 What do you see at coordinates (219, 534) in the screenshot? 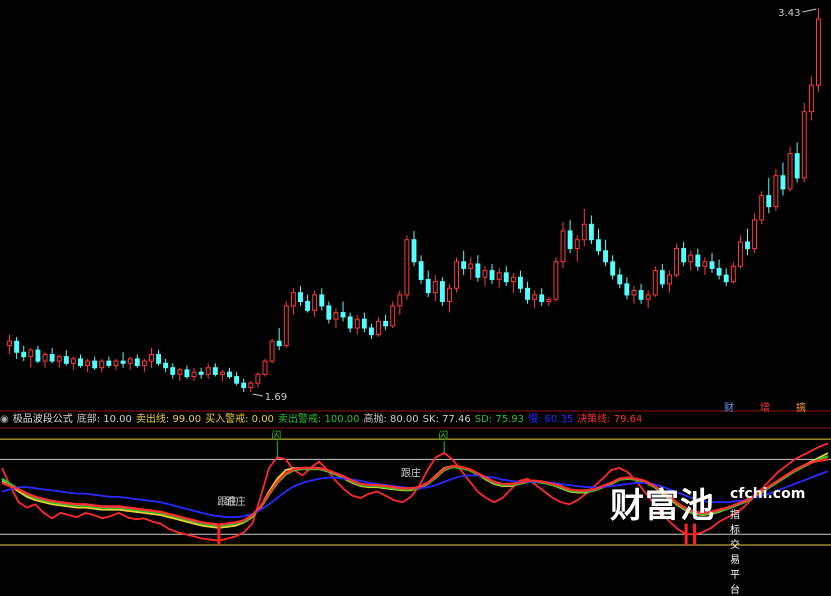
I see `bottom-signal-bar` at bounding box center [219, 534].